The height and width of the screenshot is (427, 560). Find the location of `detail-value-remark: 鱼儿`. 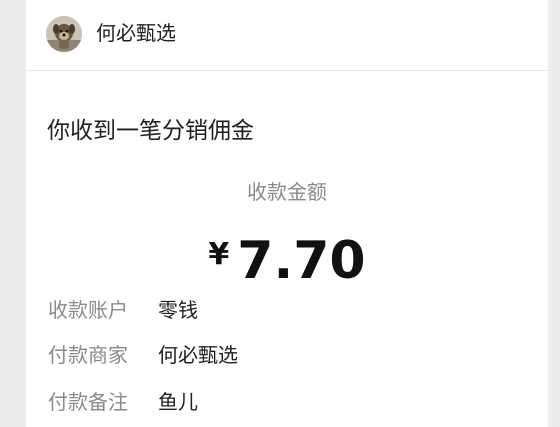

detail-value-remark: 鱼儿 is located at coordinates (178, 402).